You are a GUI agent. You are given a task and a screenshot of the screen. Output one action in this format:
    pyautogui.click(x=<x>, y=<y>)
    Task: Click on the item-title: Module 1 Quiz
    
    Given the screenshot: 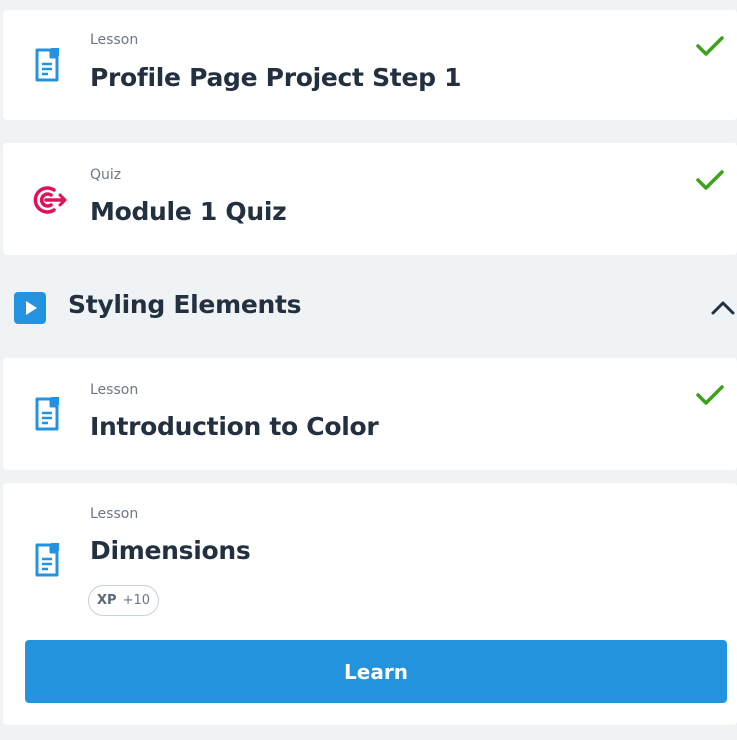 What is the action you would take?
    pyautogui.click(x=188, y=211)
    